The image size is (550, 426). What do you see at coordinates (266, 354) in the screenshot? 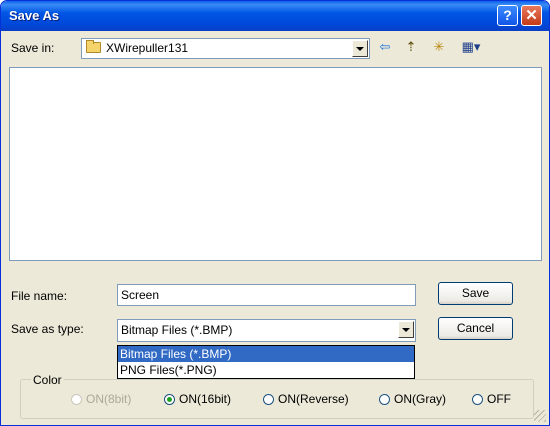
I see `dropdown-option-bmp: Bitmap Files (*.BMP)` at bounding box center [266, 354].